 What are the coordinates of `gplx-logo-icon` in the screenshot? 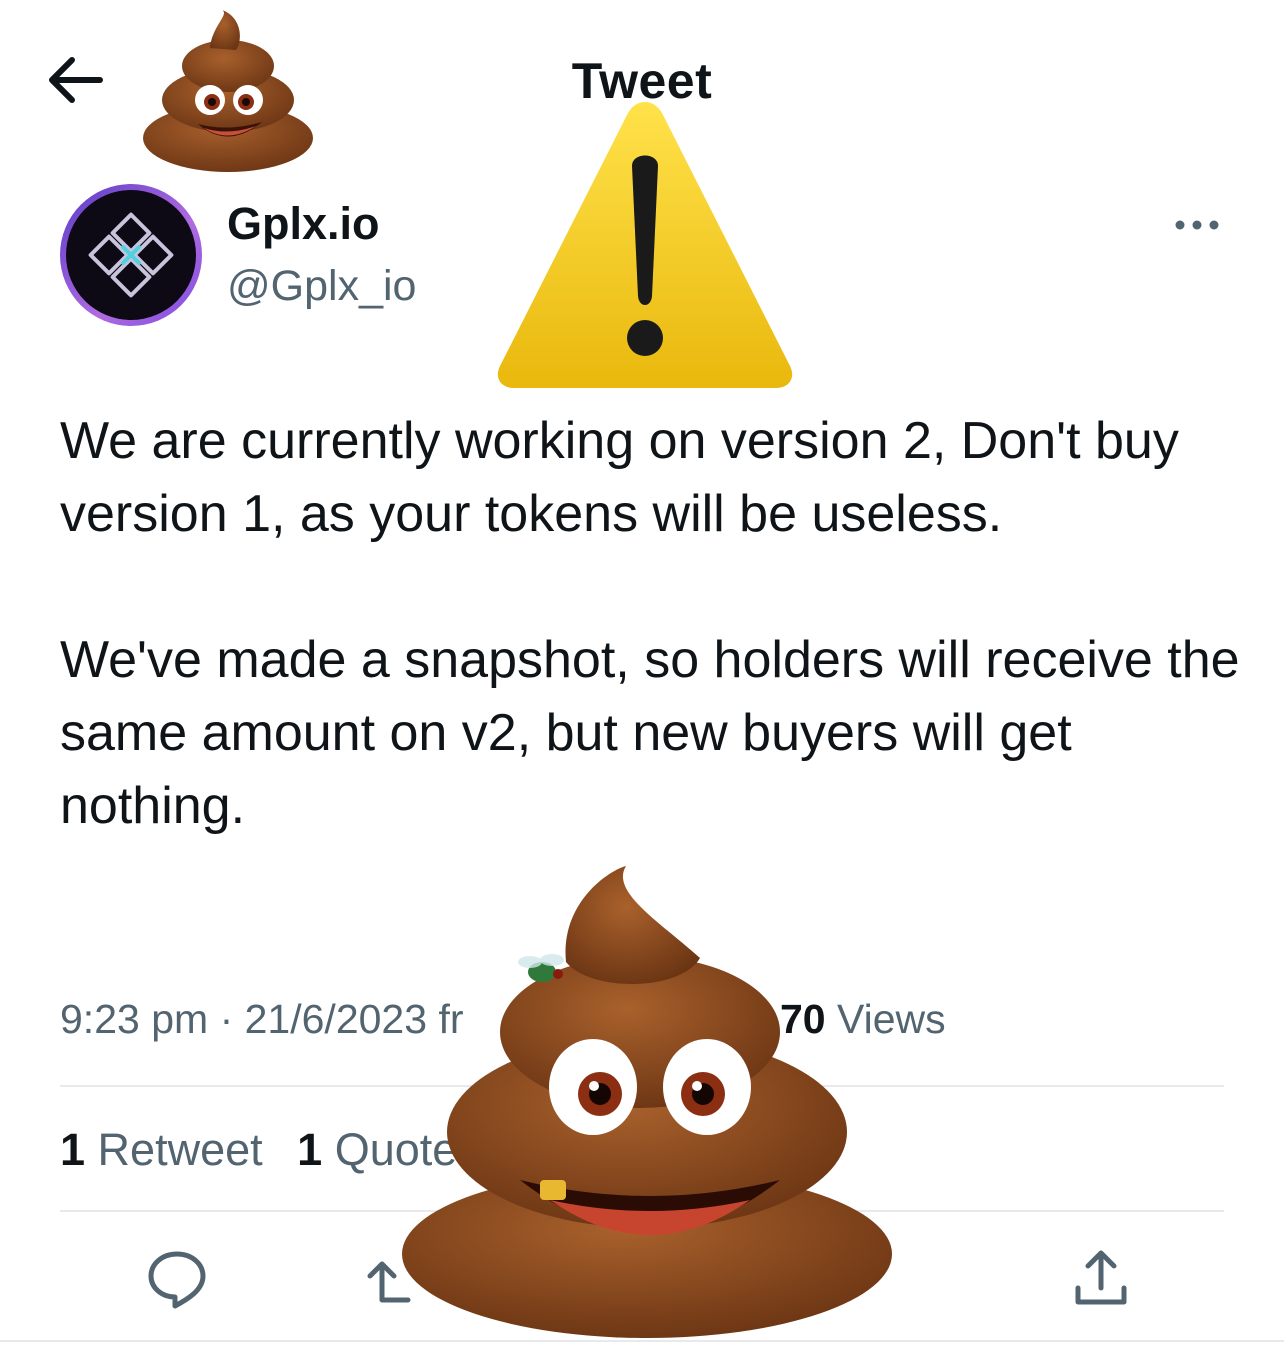 It's located at (131, 255).